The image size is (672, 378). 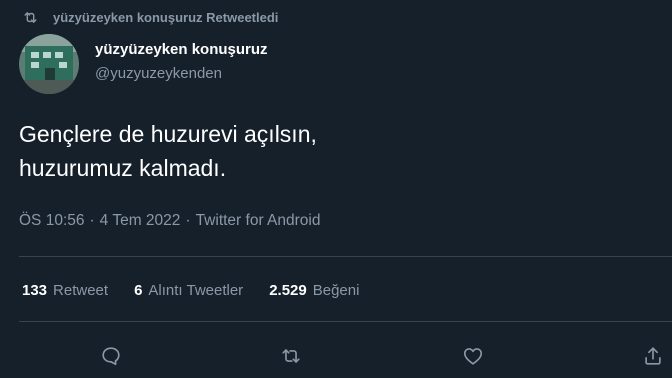 I want to click on tweet-actions, so click(x=336, y=356).